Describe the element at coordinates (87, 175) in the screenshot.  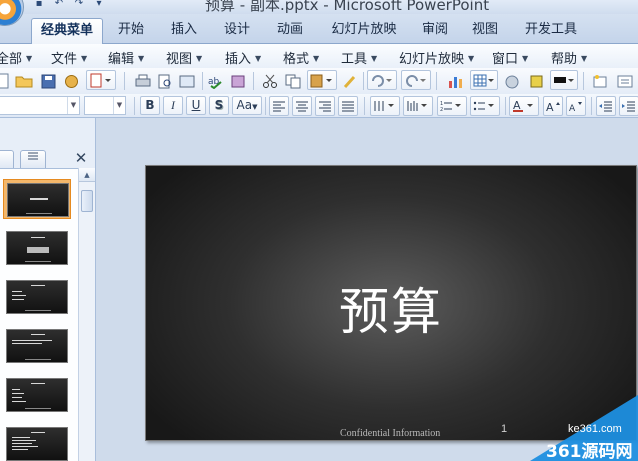
I see `scroll-up-icon: ▲` at that location.